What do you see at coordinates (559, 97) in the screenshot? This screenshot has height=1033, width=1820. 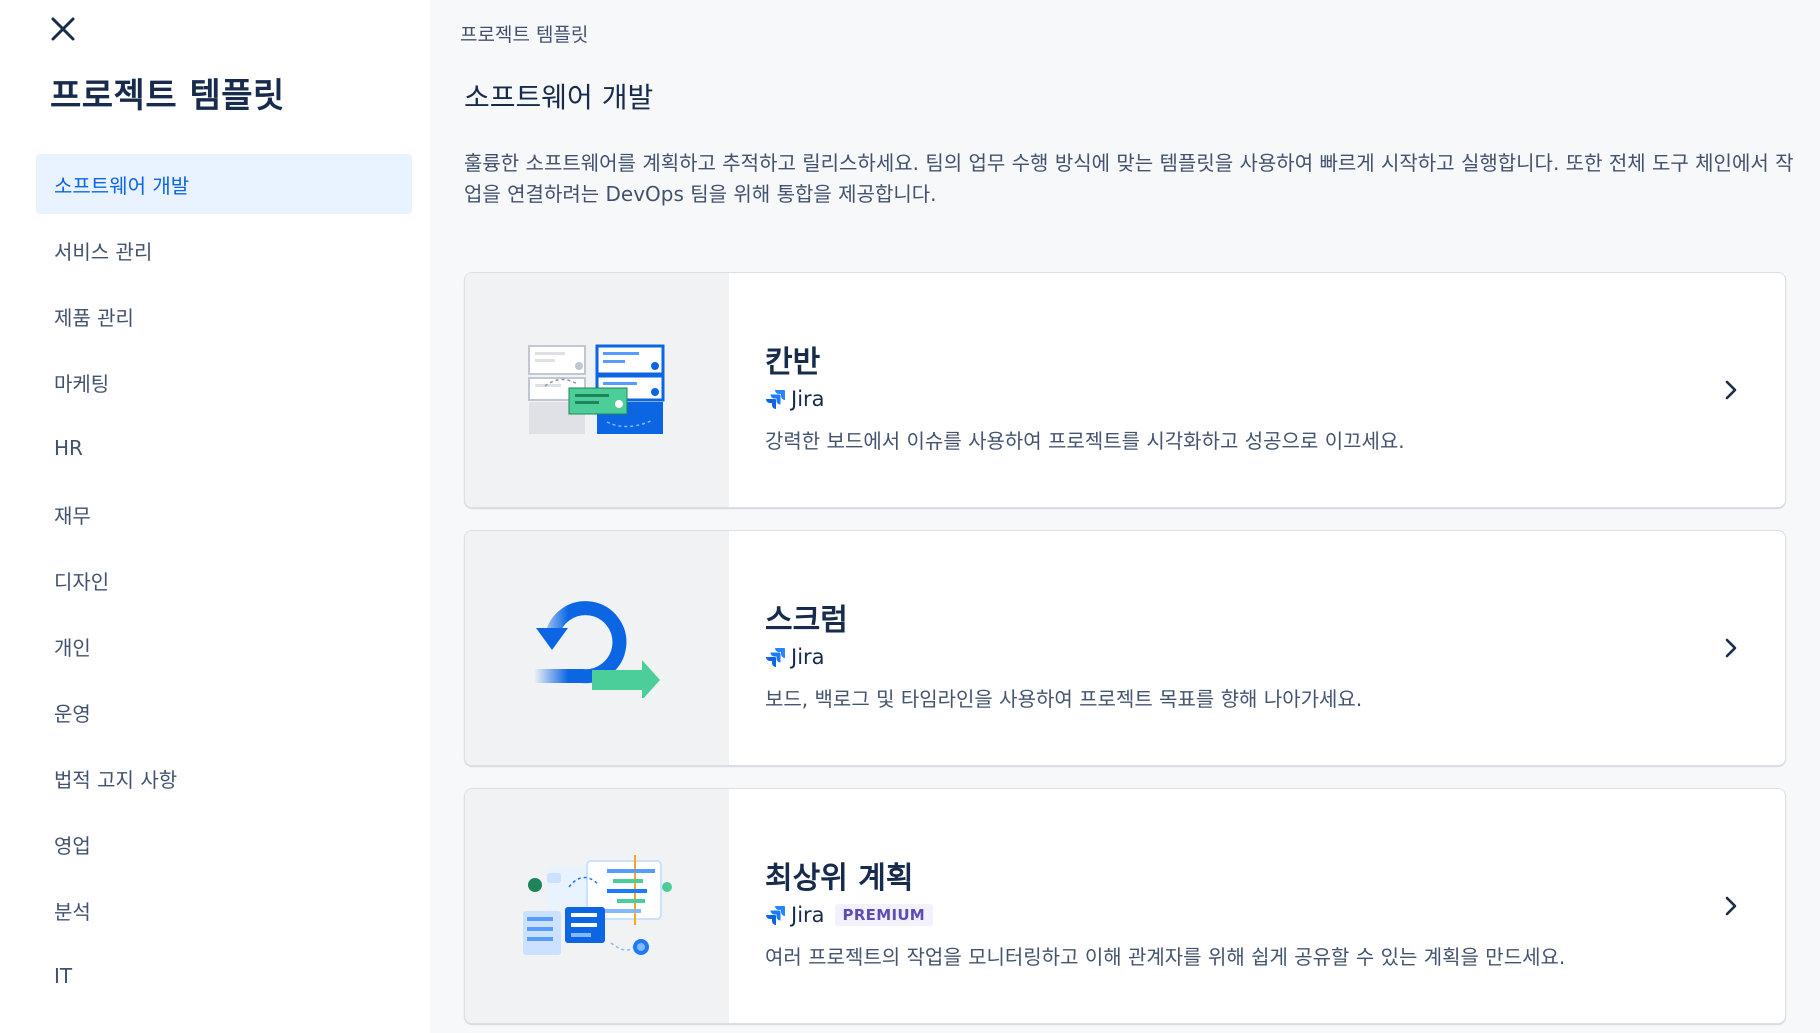 I see `page-title: 소프트웨어 개발` at bounding box center [559, 97].